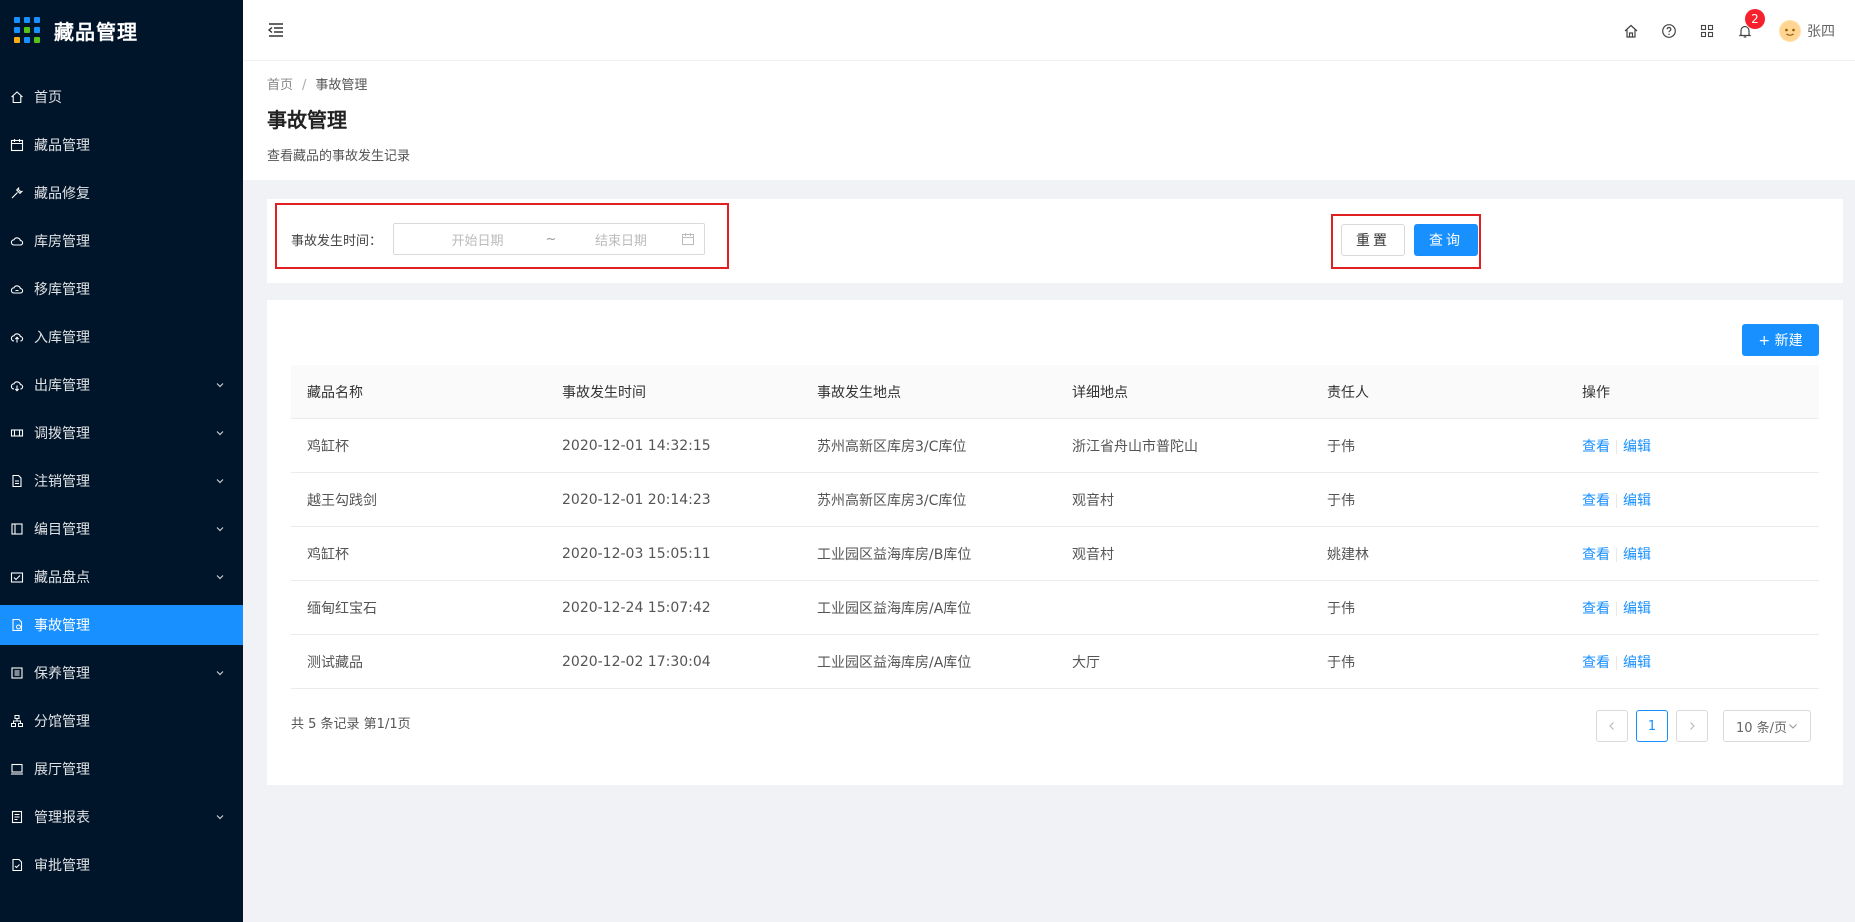  Describe the element at coordinates (894, 554) in the screenshot. I see `cell-accident-place: 工业园区益海库房/B库位` at that location.